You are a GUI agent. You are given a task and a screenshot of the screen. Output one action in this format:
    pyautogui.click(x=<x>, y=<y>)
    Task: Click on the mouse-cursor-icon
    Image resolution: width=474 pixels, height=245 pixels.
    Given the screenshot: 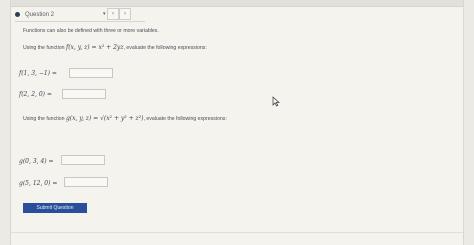 What is the action you would take?
    pyautogui.click(x=276, y=101)
    